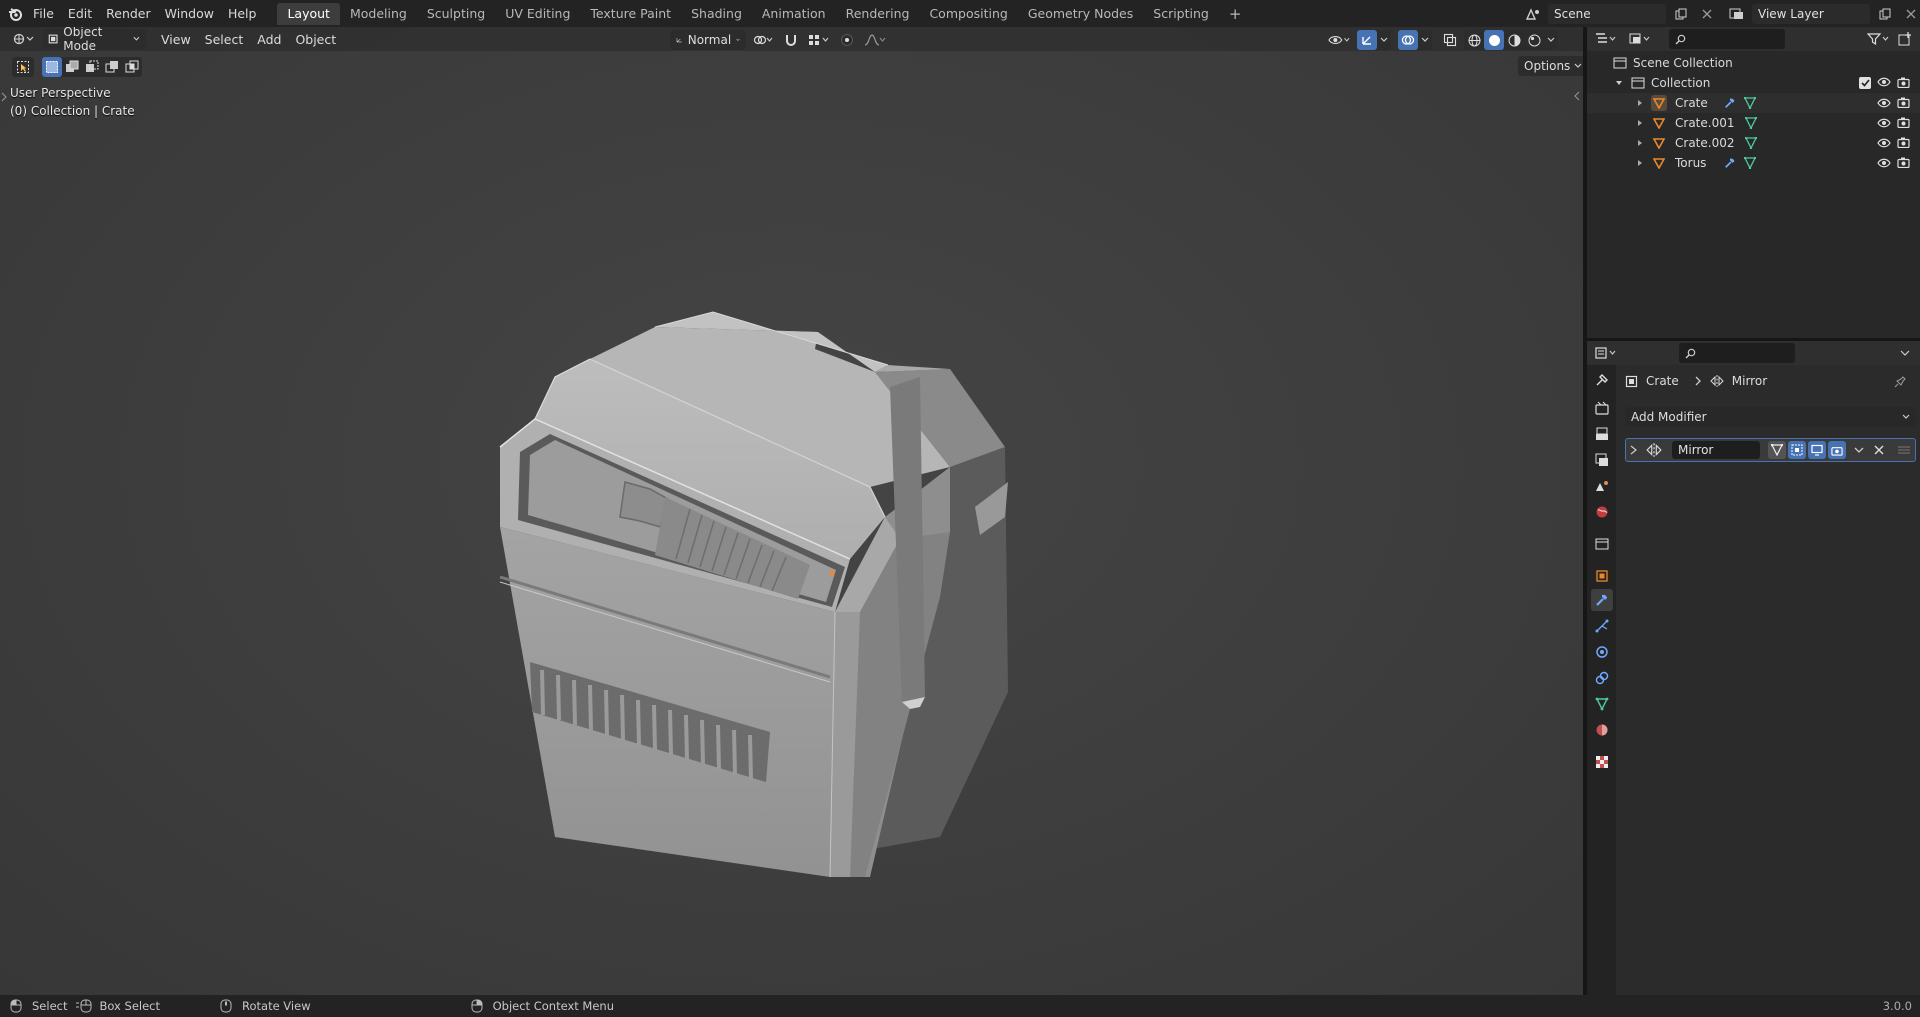 The width and height of the screenshot is (1920, 1017). Describe the element at coordinates (1811, 14) in the screenshot. I see `view-layer-selector: View Layer` at that location.